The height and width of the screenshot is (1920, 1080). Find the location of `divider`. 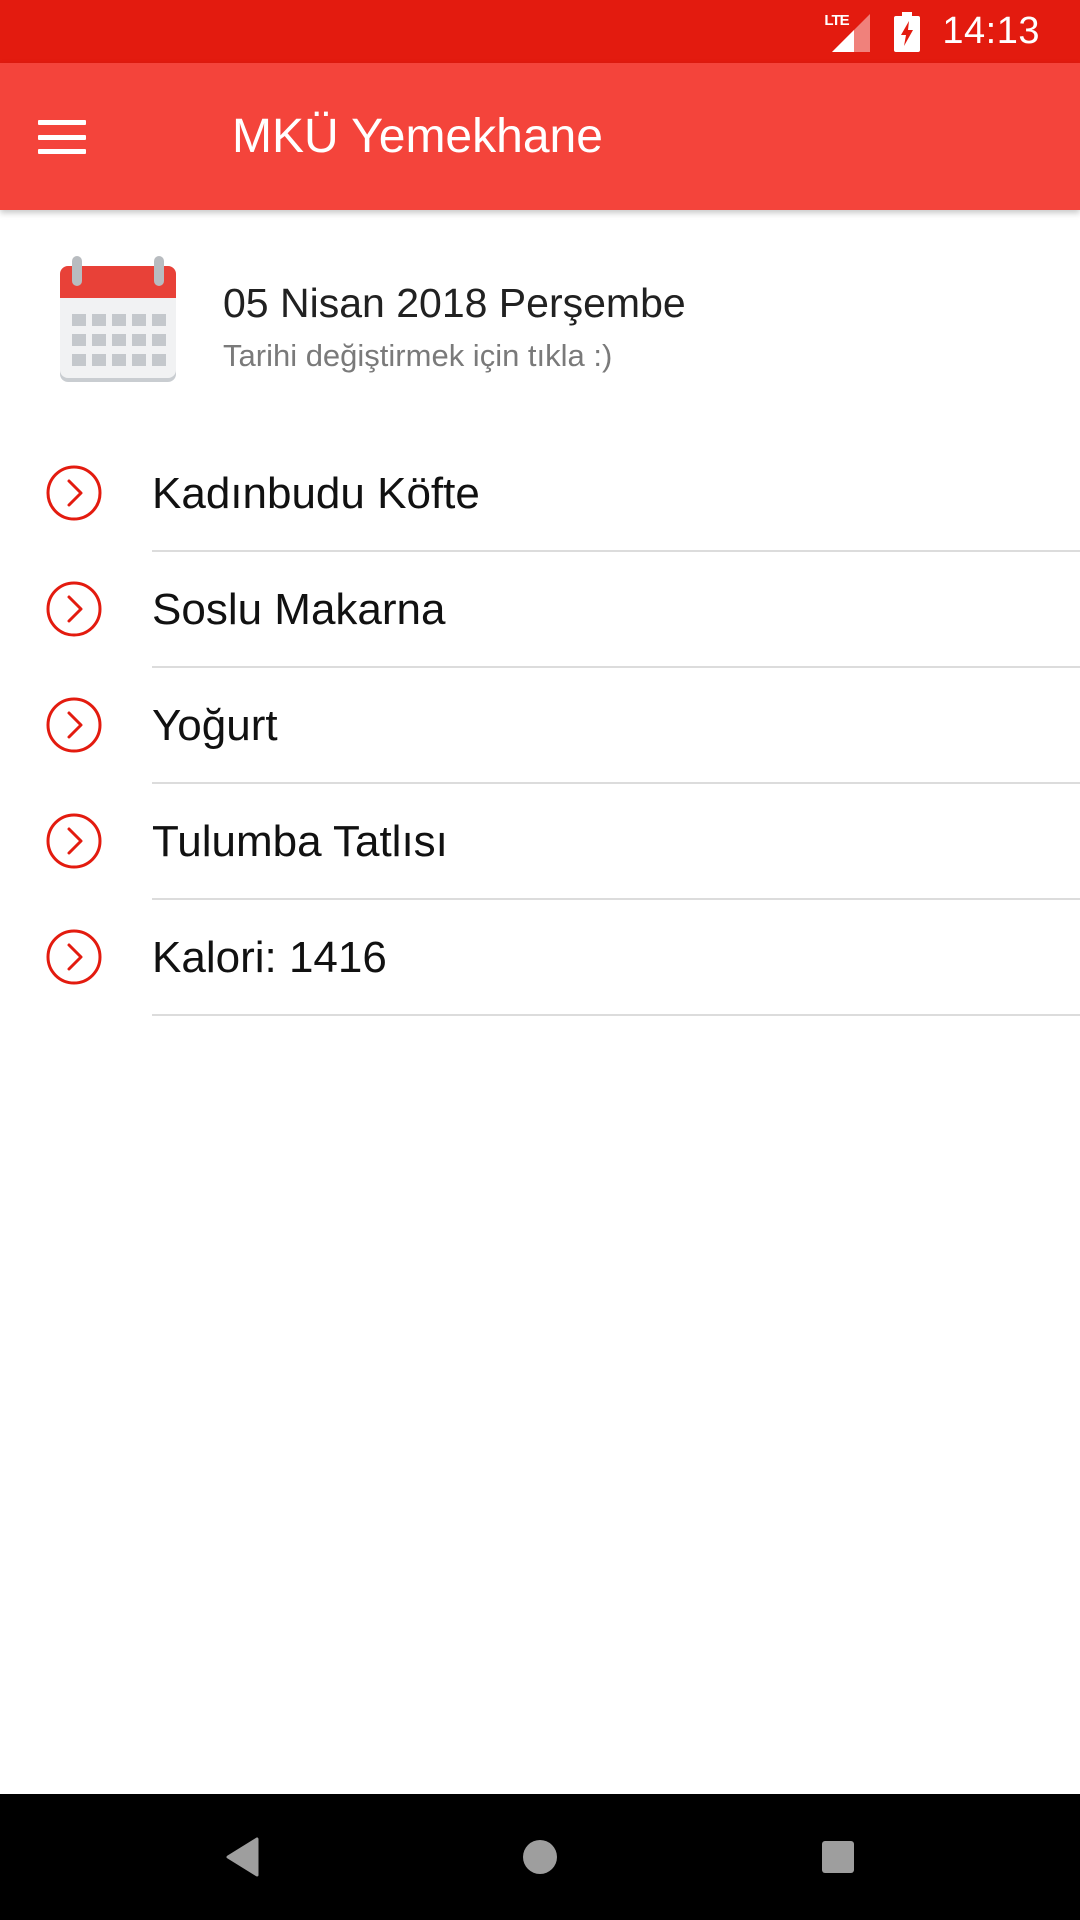

divider is located at coordinates (616, 1015).